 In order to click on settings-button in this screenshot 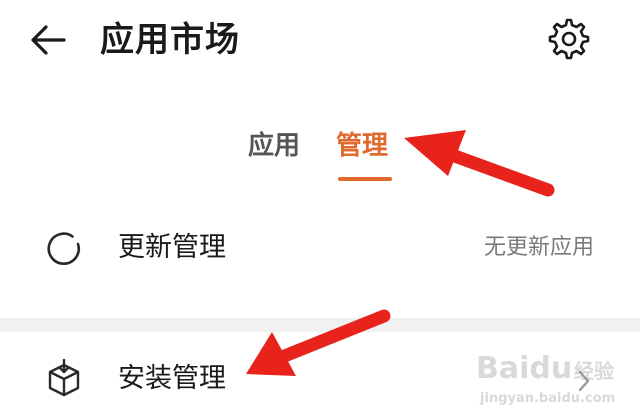, I will do `click(569, 39)`.